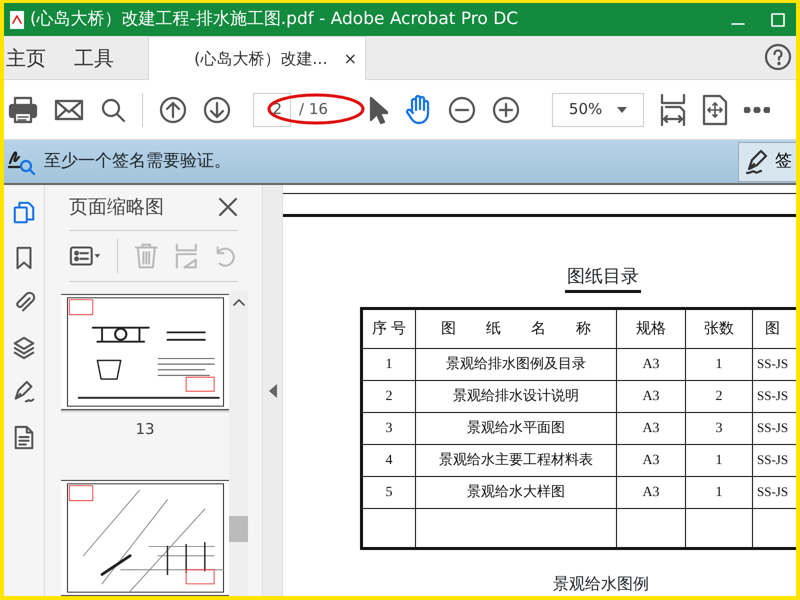 Image resolution: width=800 pixels, height=600 pixels. What do you see at coordinates (17, 19) in the screenshot?
I see `pdf-file-icon` at bounding box center [17, 19].